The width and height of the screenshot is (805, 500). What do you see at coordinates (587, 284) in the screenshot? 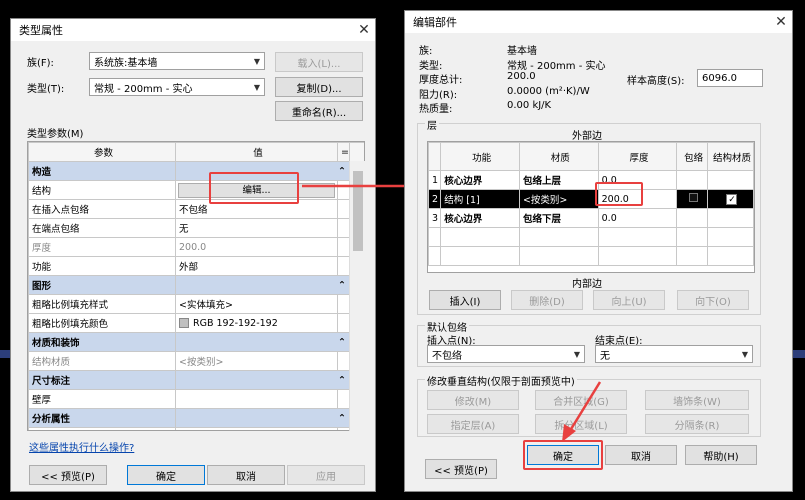
I see `interior-side-label: 内部边` at bounding box center [587, 284].